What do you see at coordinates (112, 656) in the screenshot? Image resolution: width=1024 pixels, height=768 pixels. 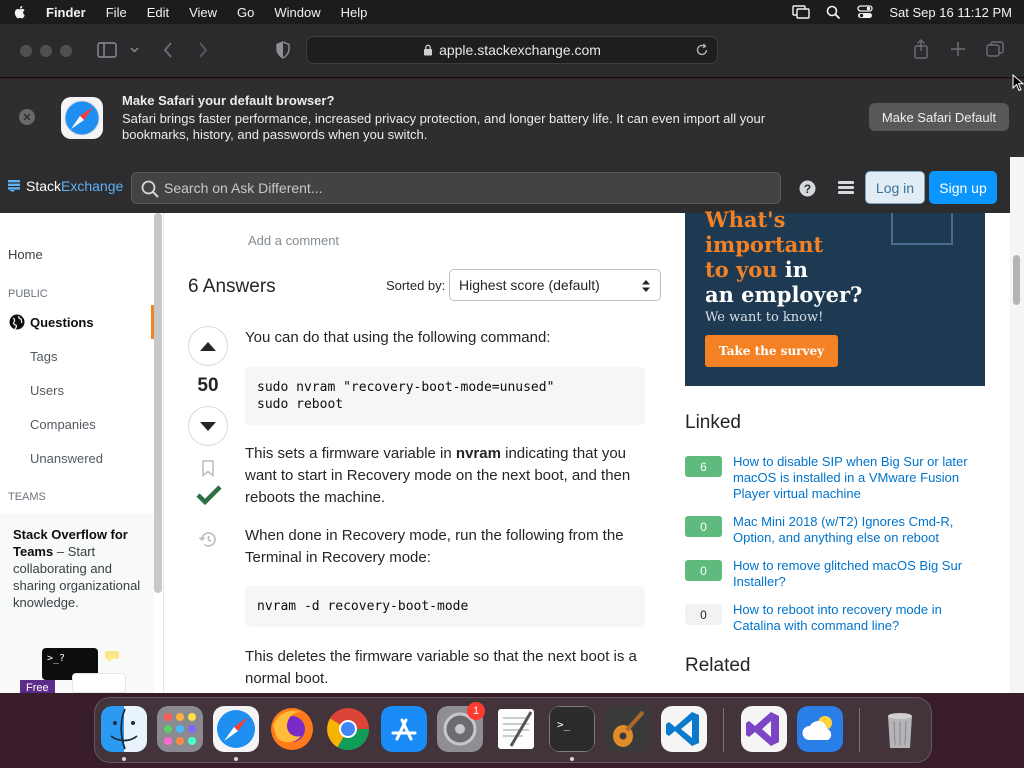 I see `chat-bubble-icon` at bounding box center [112, 656].